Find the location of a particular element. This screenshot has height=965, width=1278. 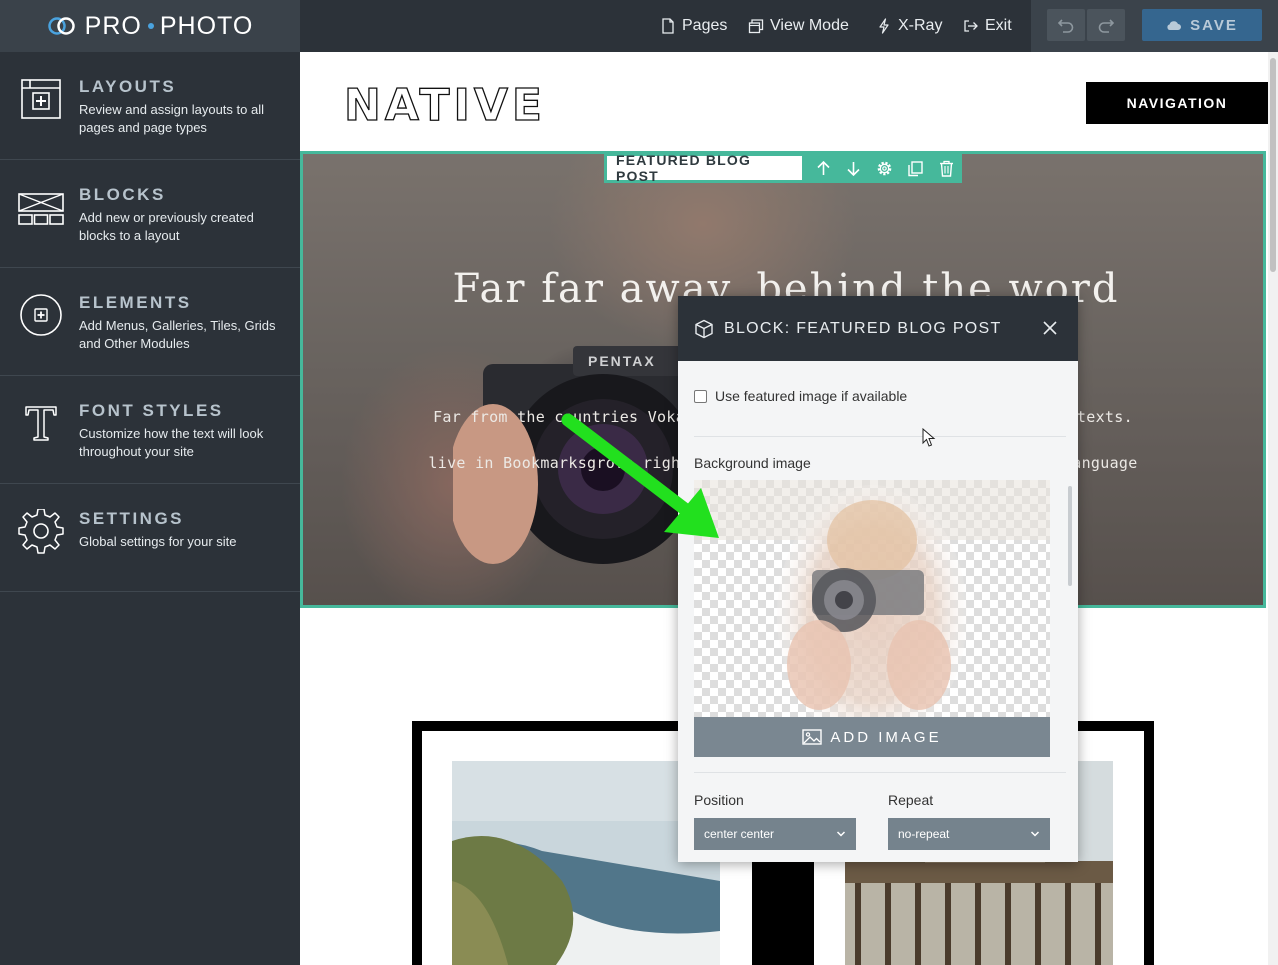

top-toolbar: Pages View Mode X-Ray Exit SAVE is located at coordinates (789, 26).